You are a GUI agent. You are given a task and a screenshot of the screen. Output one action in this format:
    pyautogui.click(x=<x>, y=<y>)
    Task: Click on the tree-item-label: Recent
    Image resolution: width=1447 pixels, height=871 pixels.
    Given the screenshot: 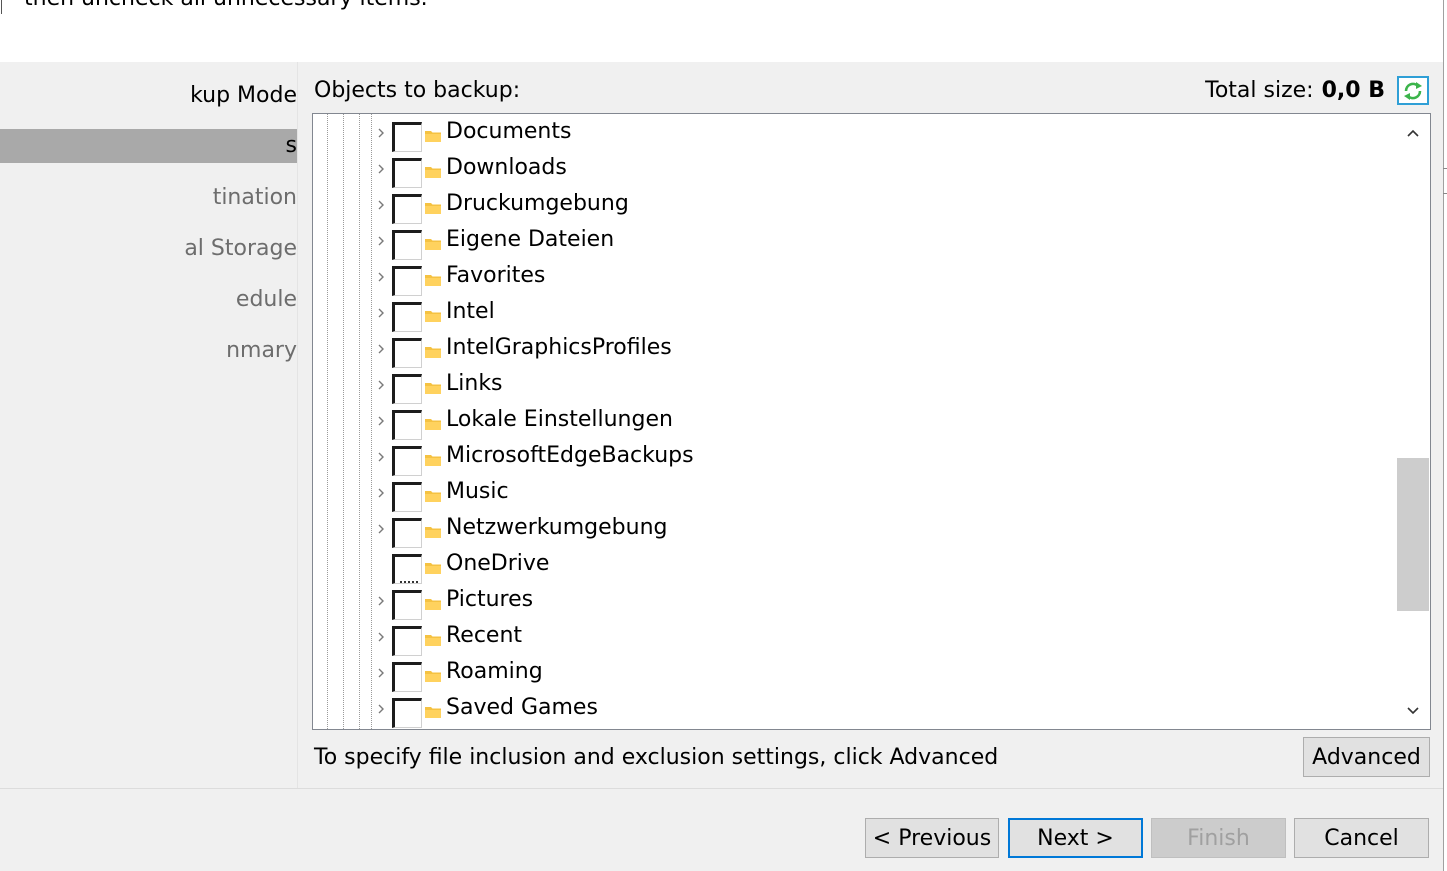 What is the action you would take?
    pyautogui.click(x=484, y=635)
    